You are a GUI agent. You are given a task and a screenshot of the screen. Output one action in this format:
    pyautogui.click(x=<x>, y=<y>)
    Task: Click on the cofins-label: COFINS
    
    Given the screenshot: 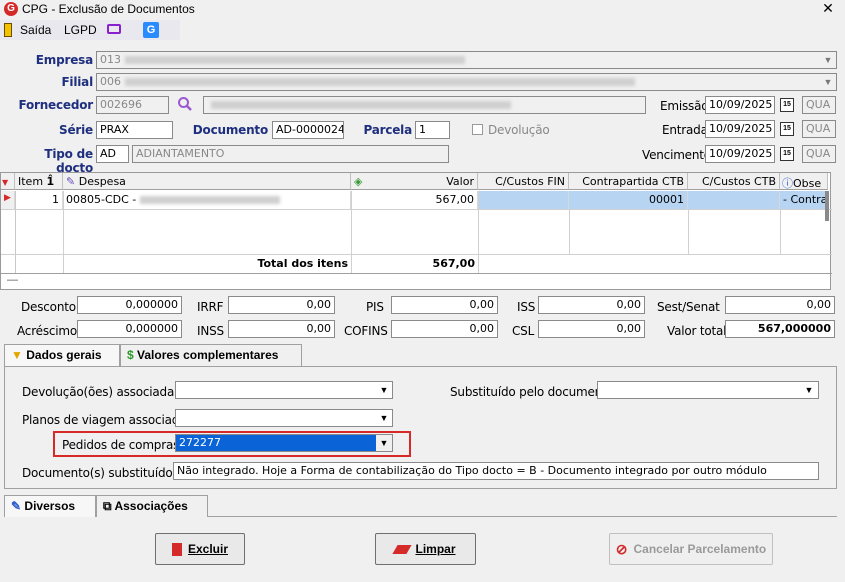 What is the action you would take?
    pyautogui.click(x=366, y=331)
    